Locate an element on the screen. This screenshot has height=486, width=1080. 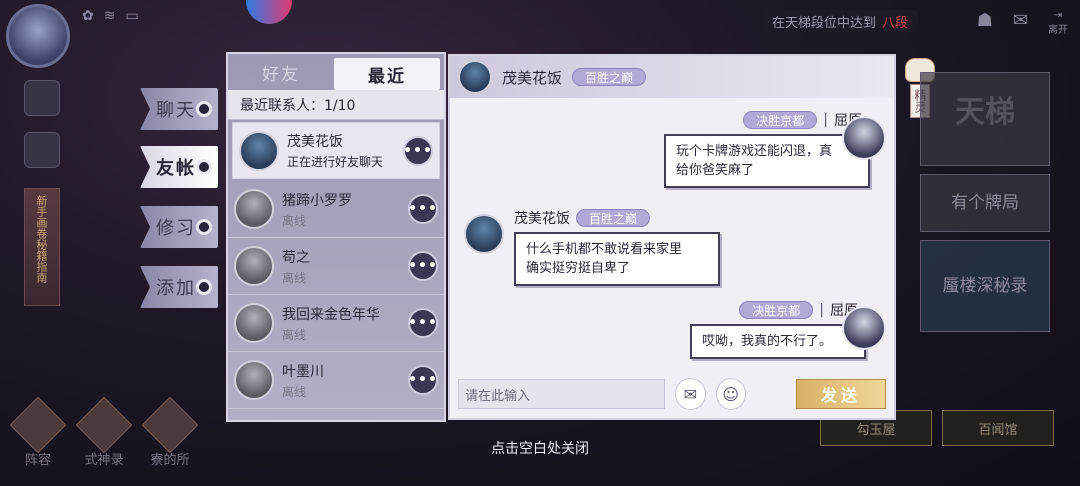
contact-list: 茂美花饭 正在进行好友聊天 ••• 猪蹄小罗罗 离线 ••• 苟之 离线 ••• is located at coordinates (336, 264).